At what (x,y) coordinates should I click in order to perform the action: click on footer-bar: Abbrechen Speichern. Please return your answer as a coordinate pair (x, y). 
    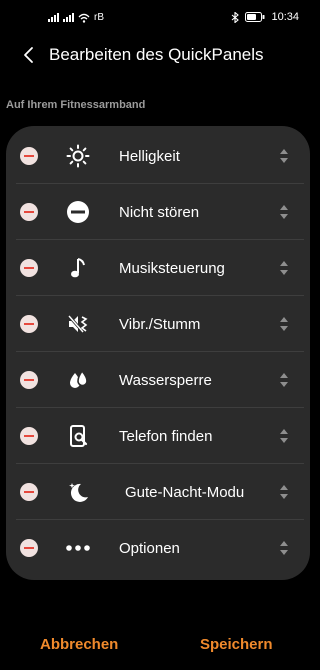
    Looking at the image, I should click on (156, 645).